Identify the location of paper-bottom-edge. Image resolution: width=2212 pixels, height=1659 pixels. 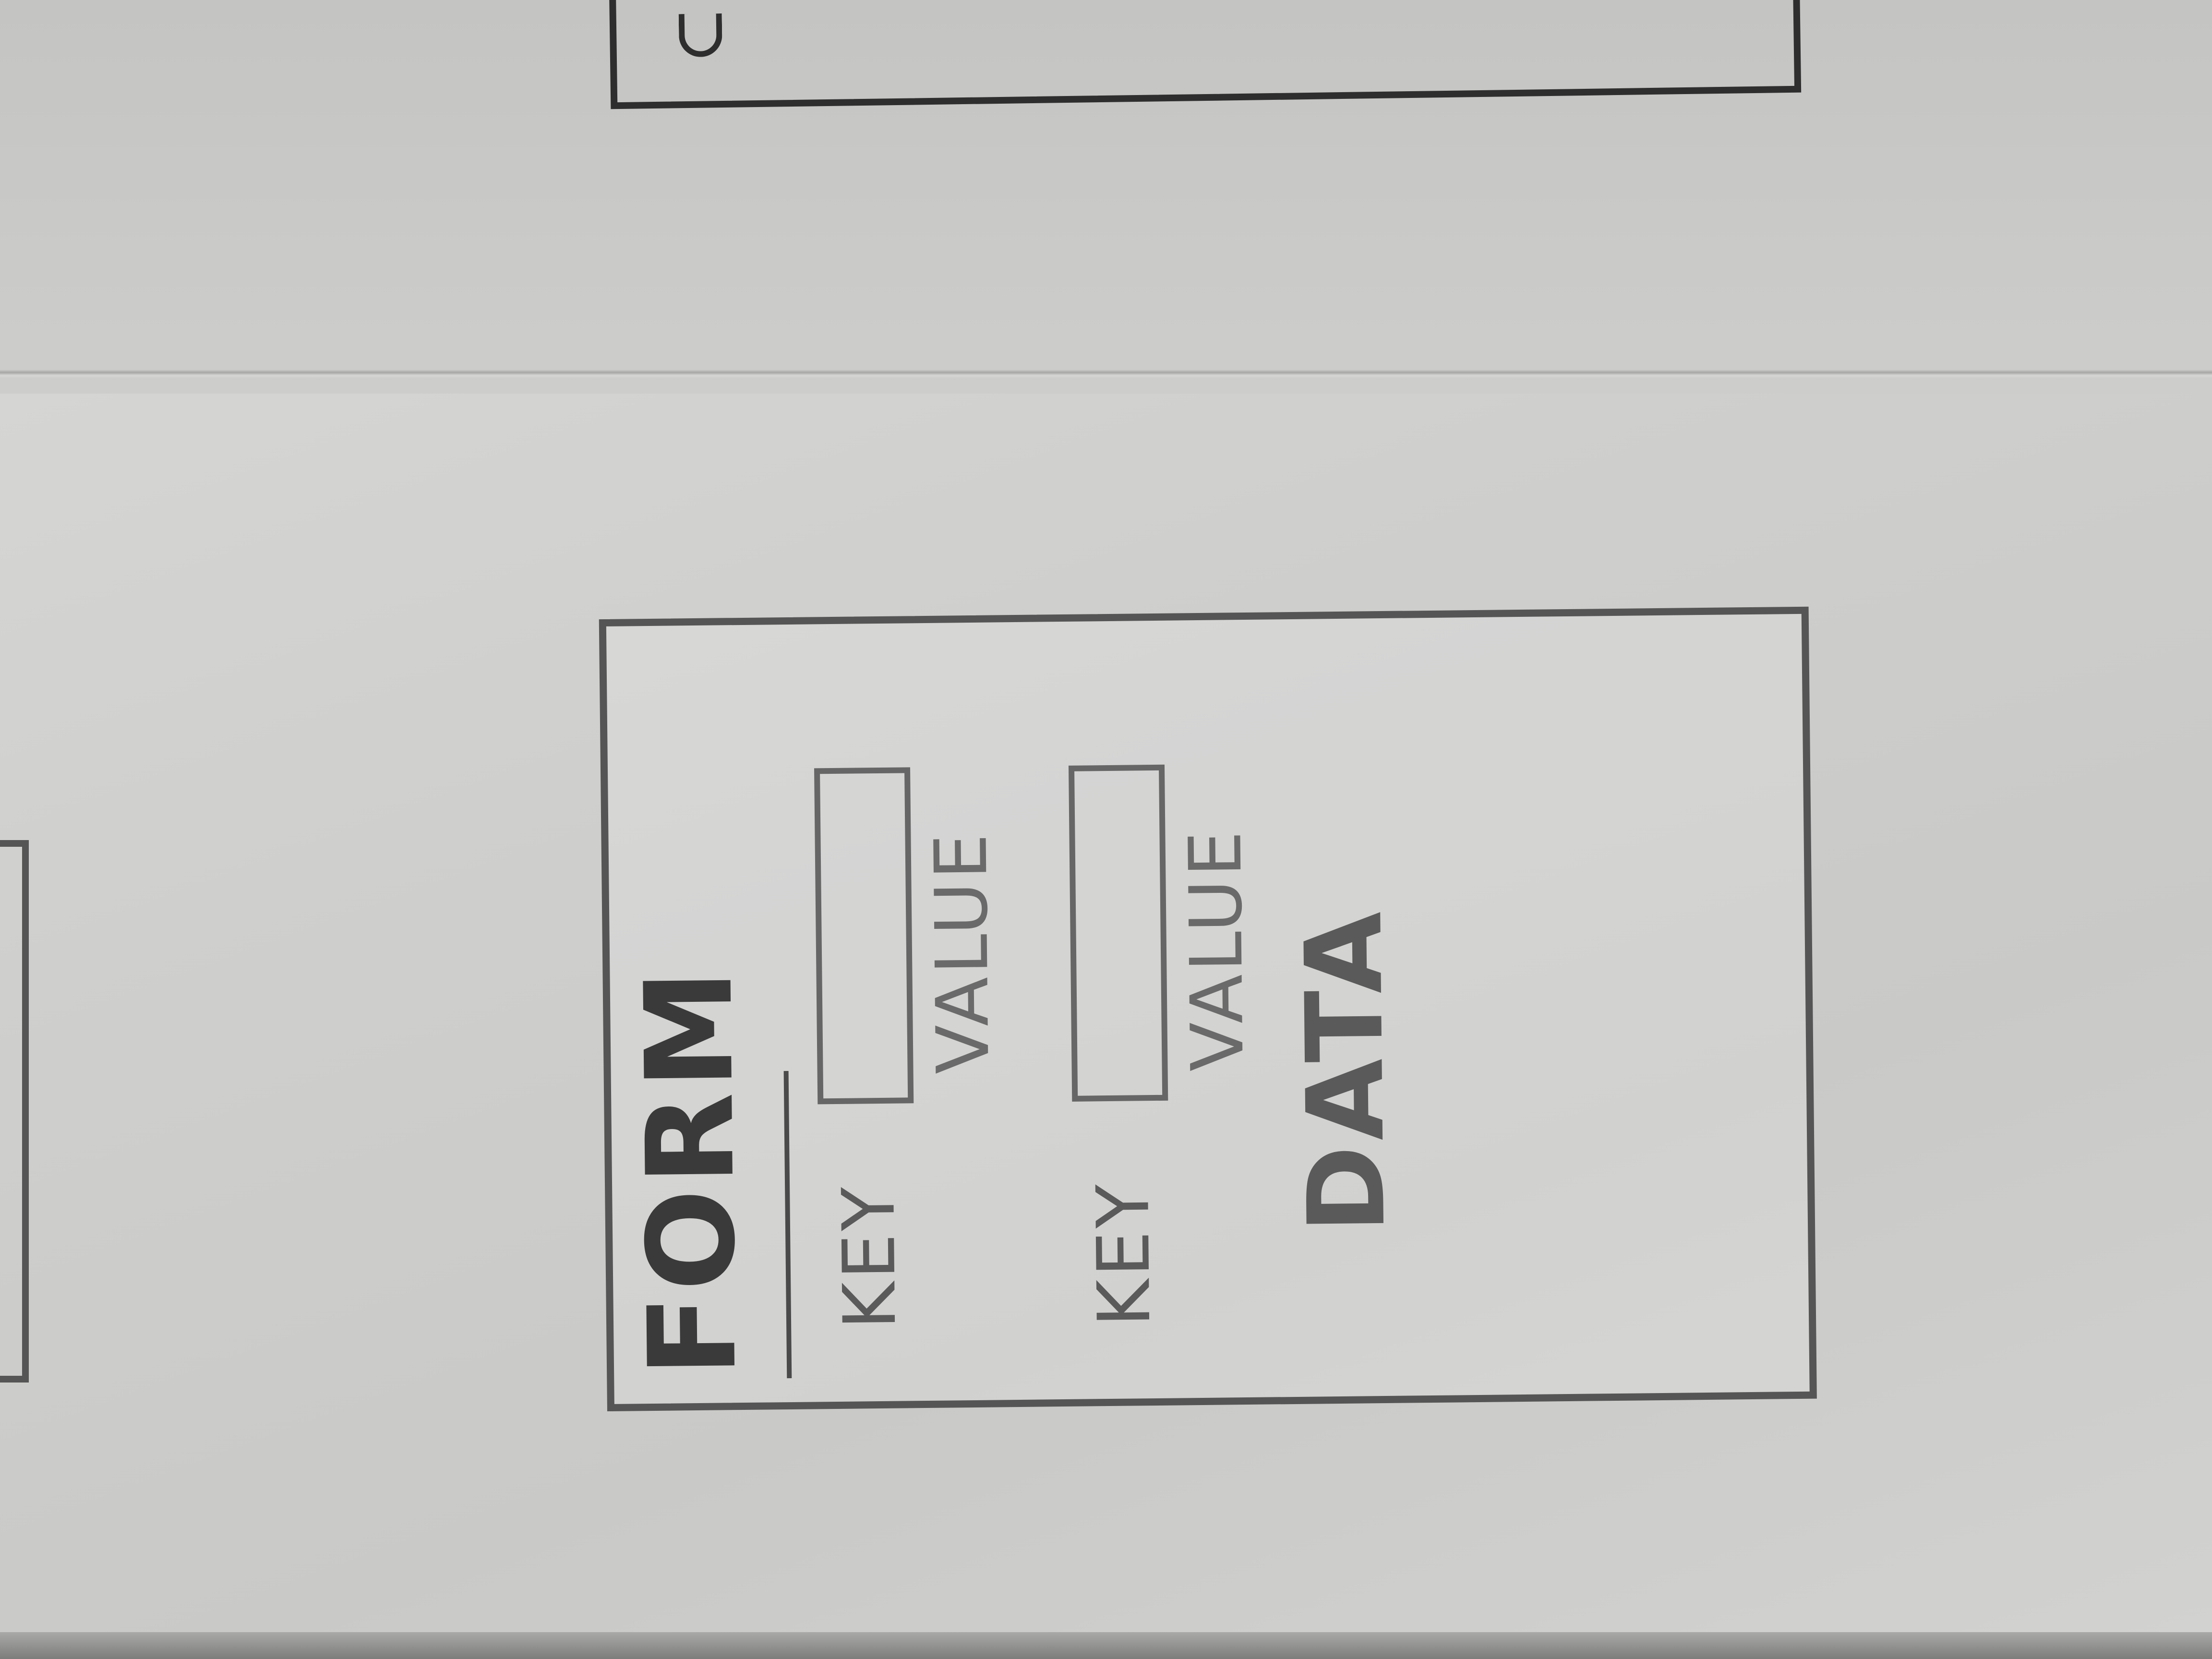
(1106, 1645).